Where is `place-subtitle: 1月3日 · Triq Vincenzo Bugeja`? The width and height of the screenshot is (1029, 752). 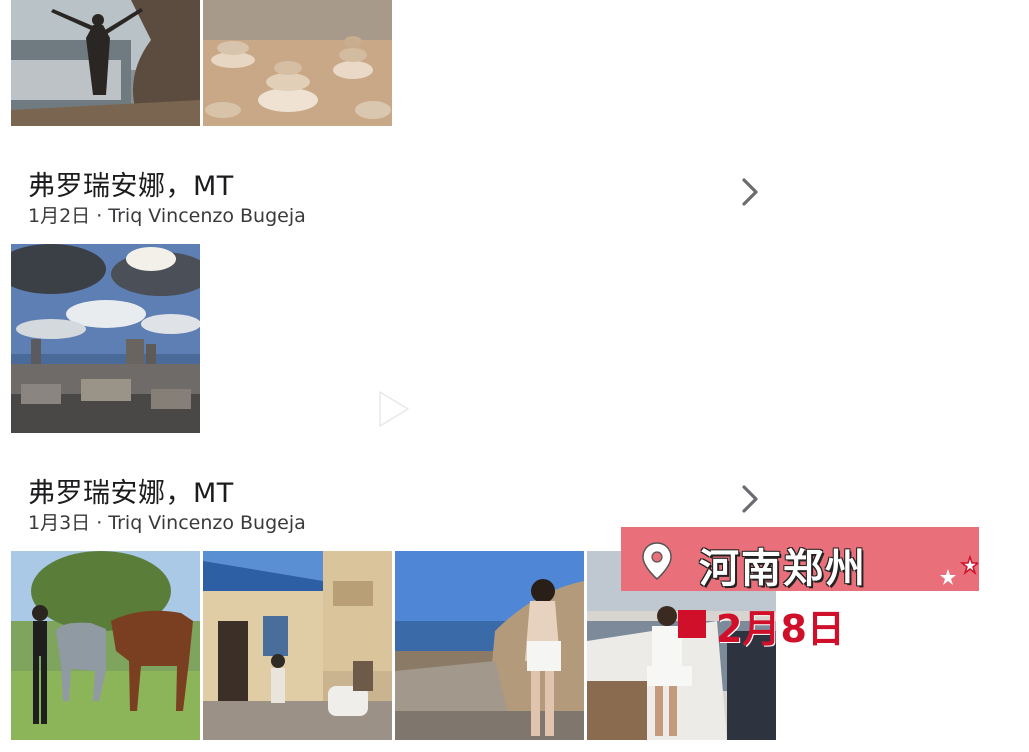
place-subtitle: 1月3日 · Triq Vincenzo Bugeja is located at coordinates (167, 523).